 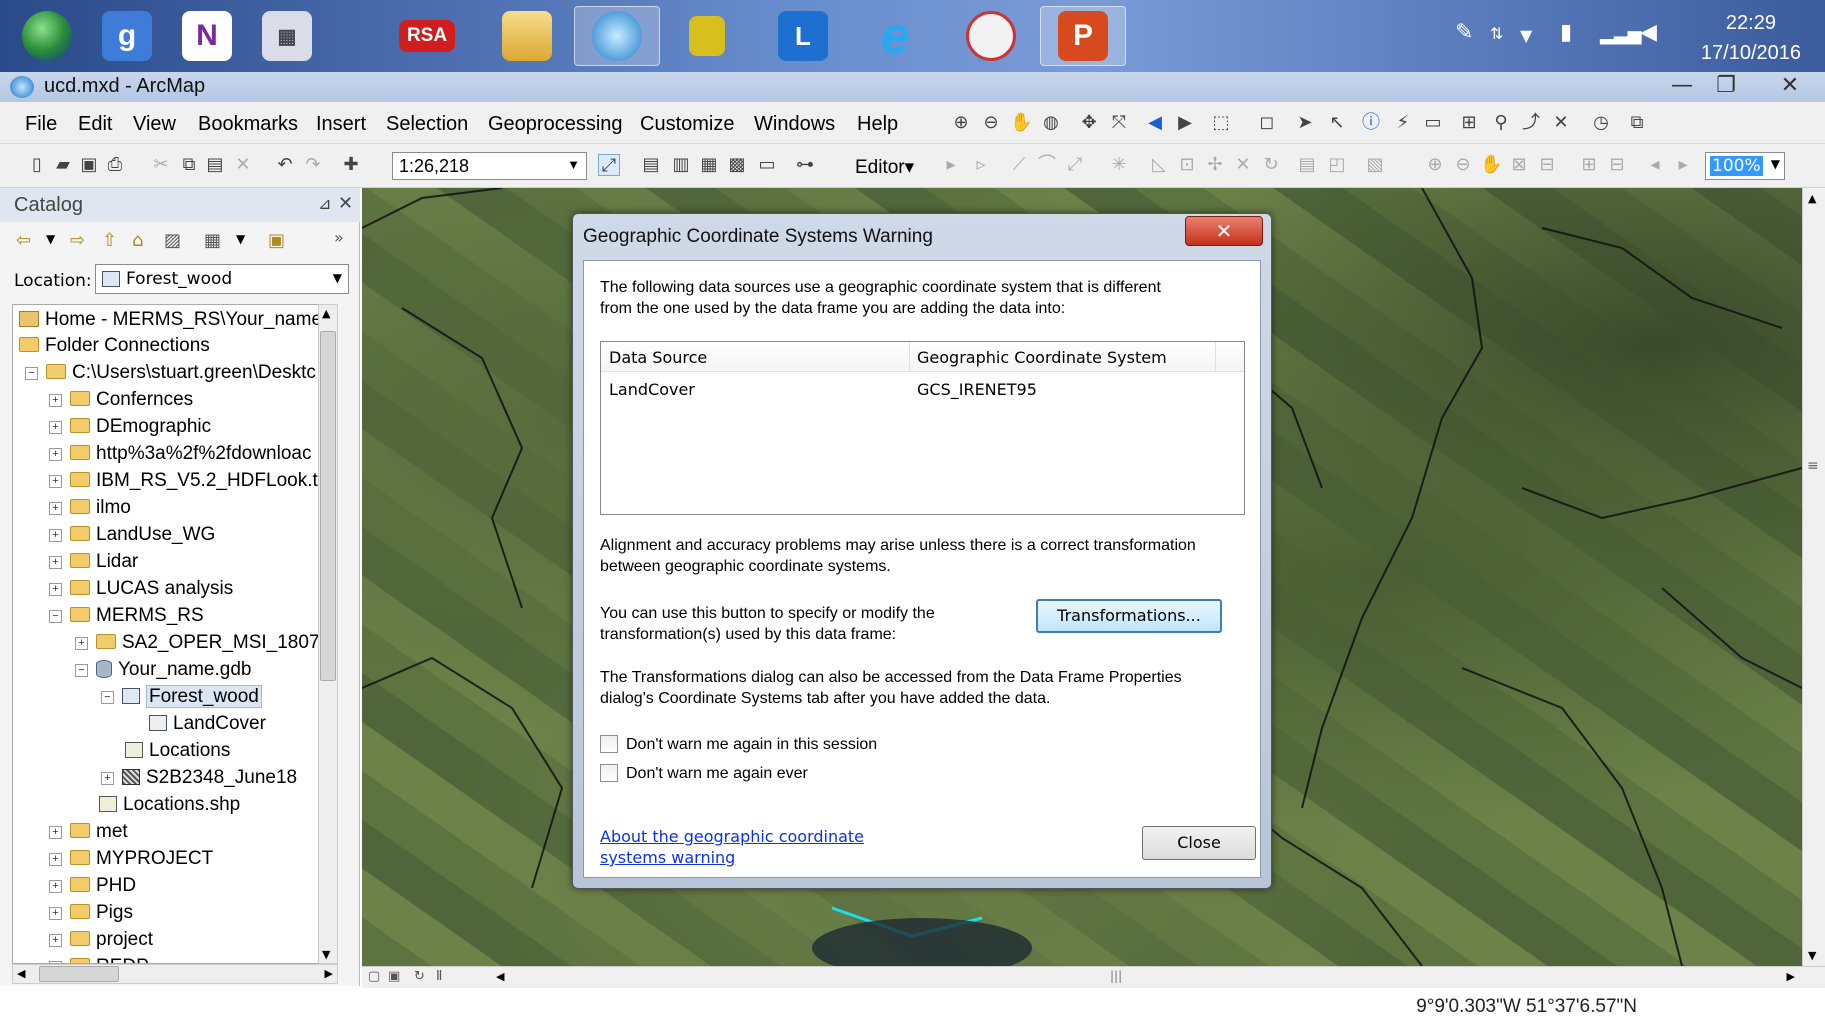 I want to click on scroll-up-icon: ▲, so click(x=1812, y=198).